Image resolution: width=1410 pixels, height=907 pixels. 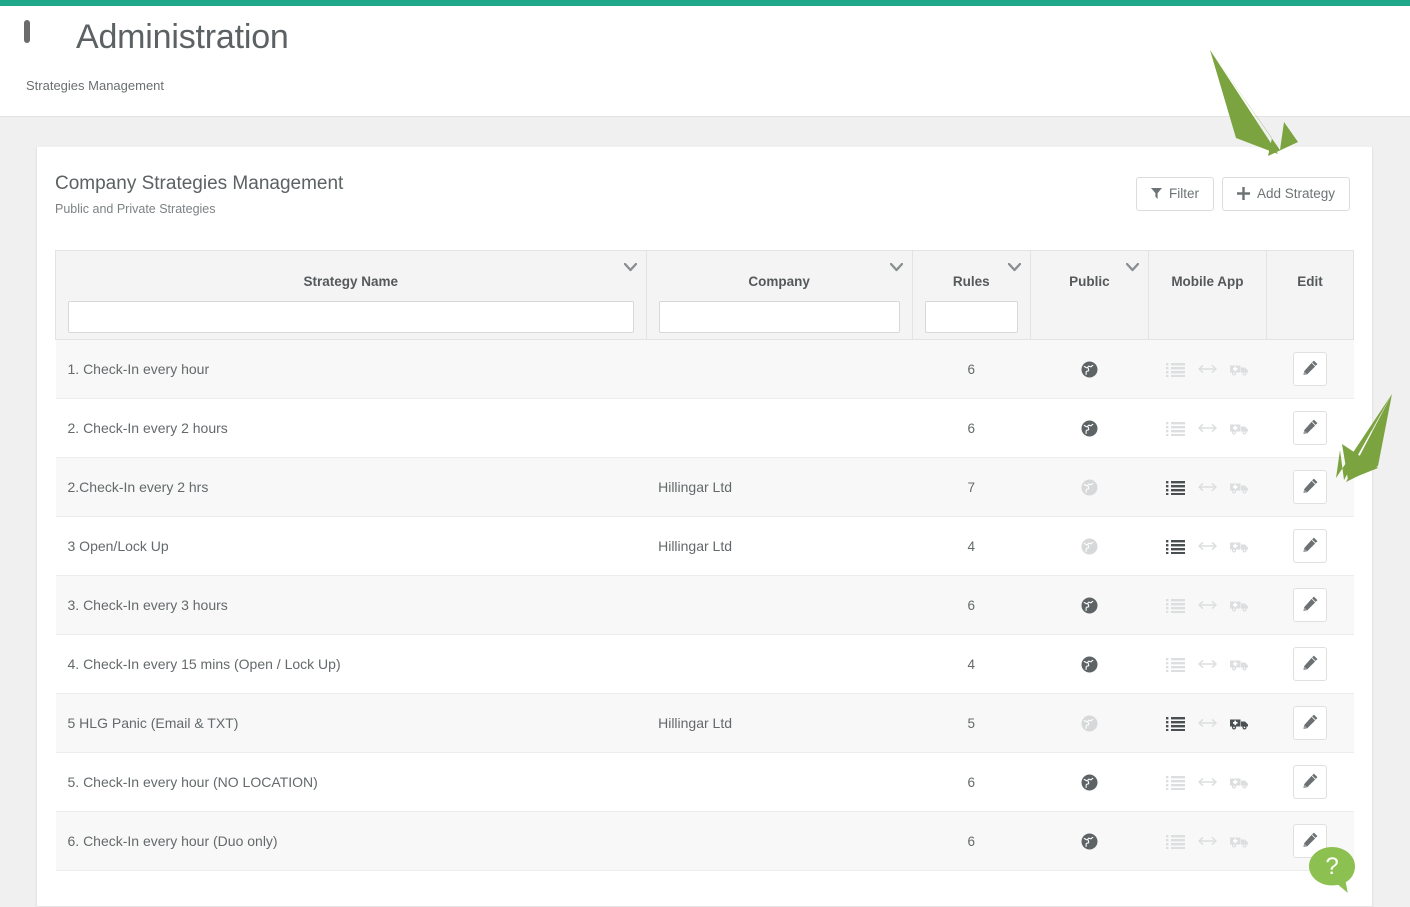 What do you see at coordinates (705, 61) in the screenshot?
I see `page-header: Administration Strategies Management` at bounding box center [705, 61].